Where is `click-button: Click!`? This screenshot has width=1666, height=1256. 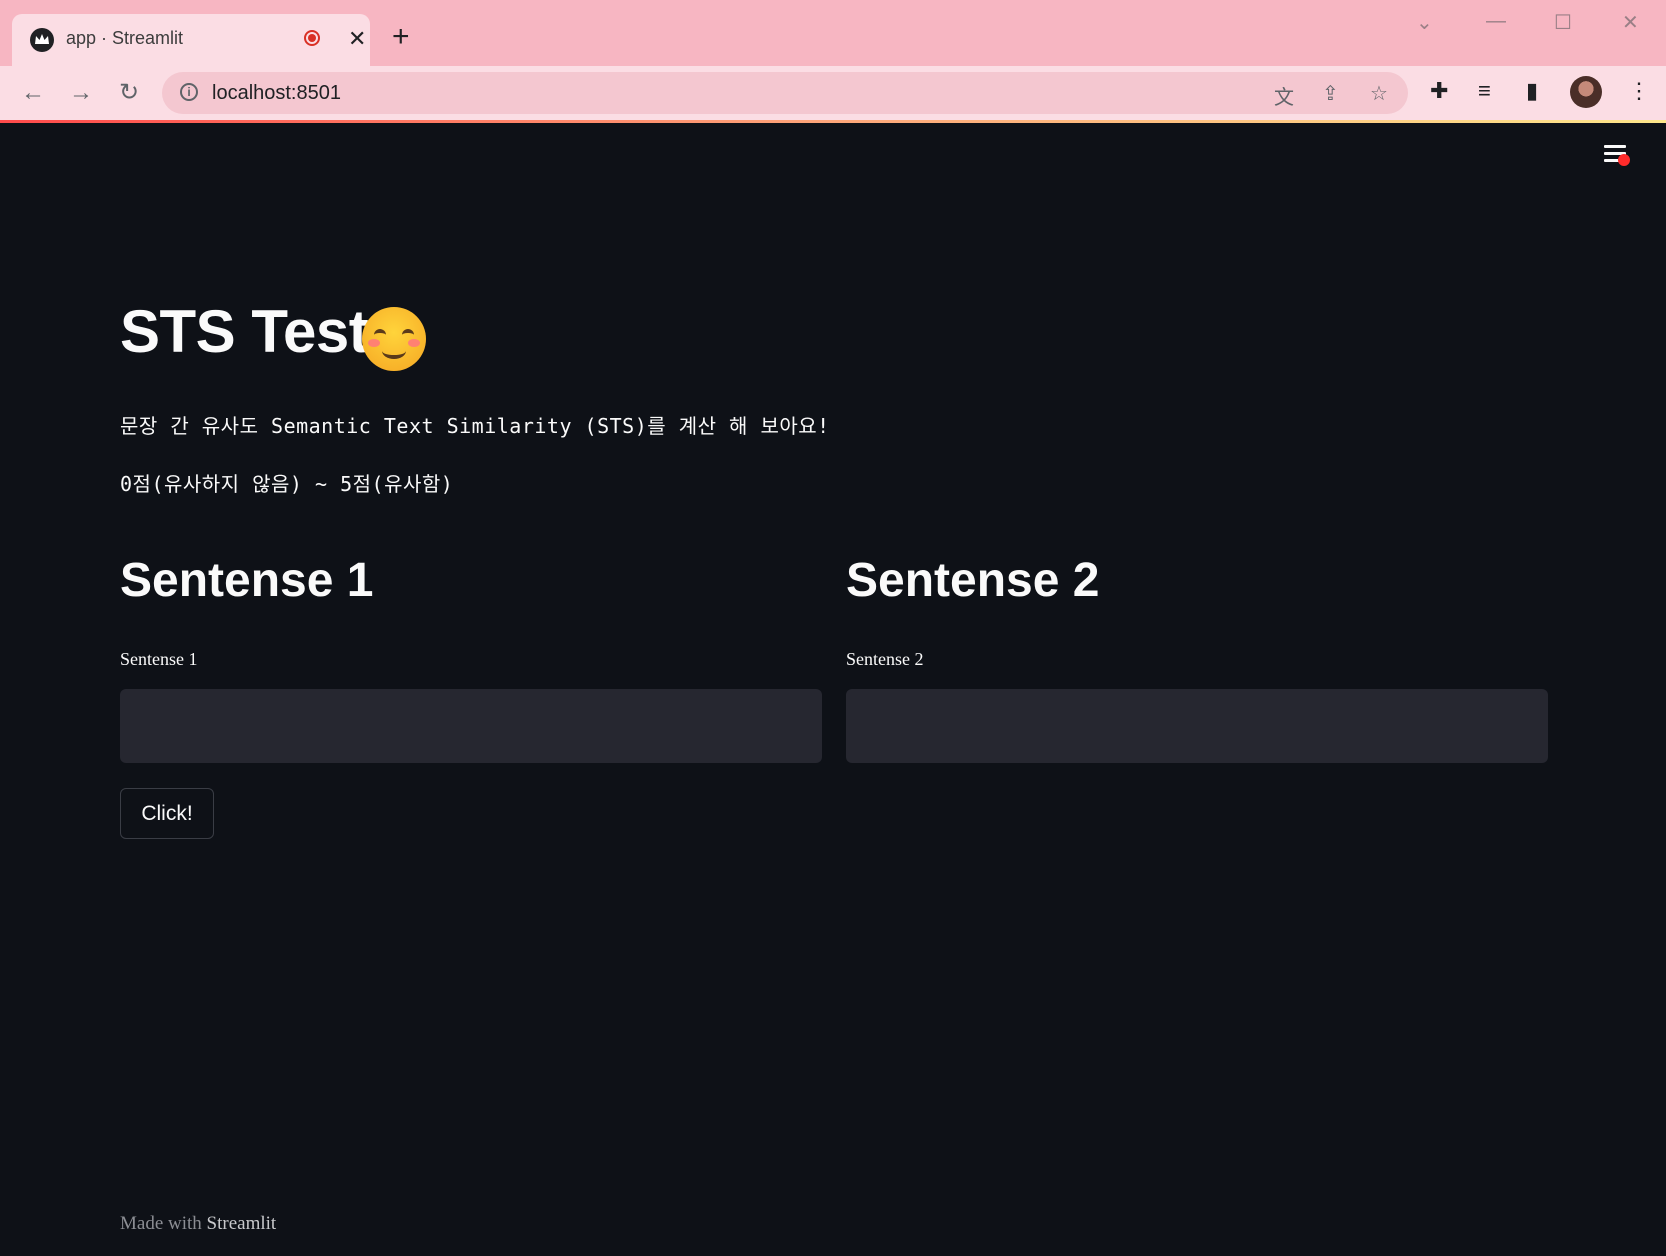
click-button: Click! is located at coordinates (167, 813).